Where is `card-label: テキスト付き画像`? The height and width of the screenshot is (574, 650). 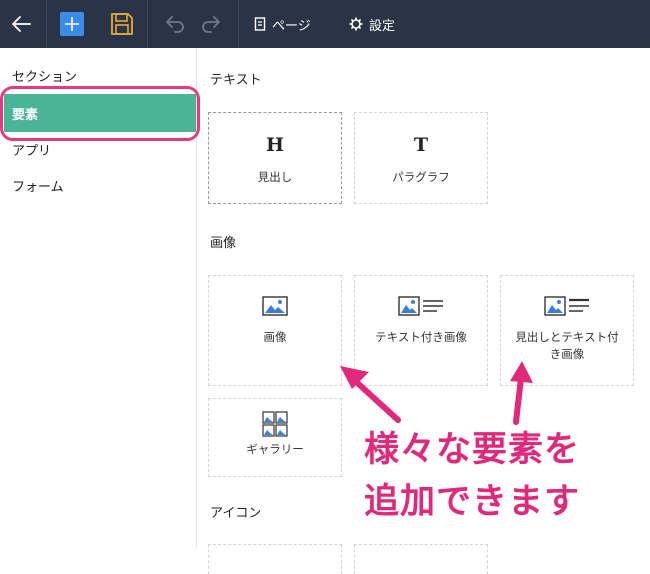
card-label: テキスト付き画像 is located at coordinates (421, 337).